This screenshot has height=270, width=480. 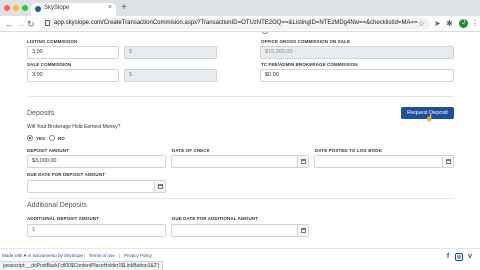 I want to click on privacy-link: Privacy Policy, so click(x=138, y=255).